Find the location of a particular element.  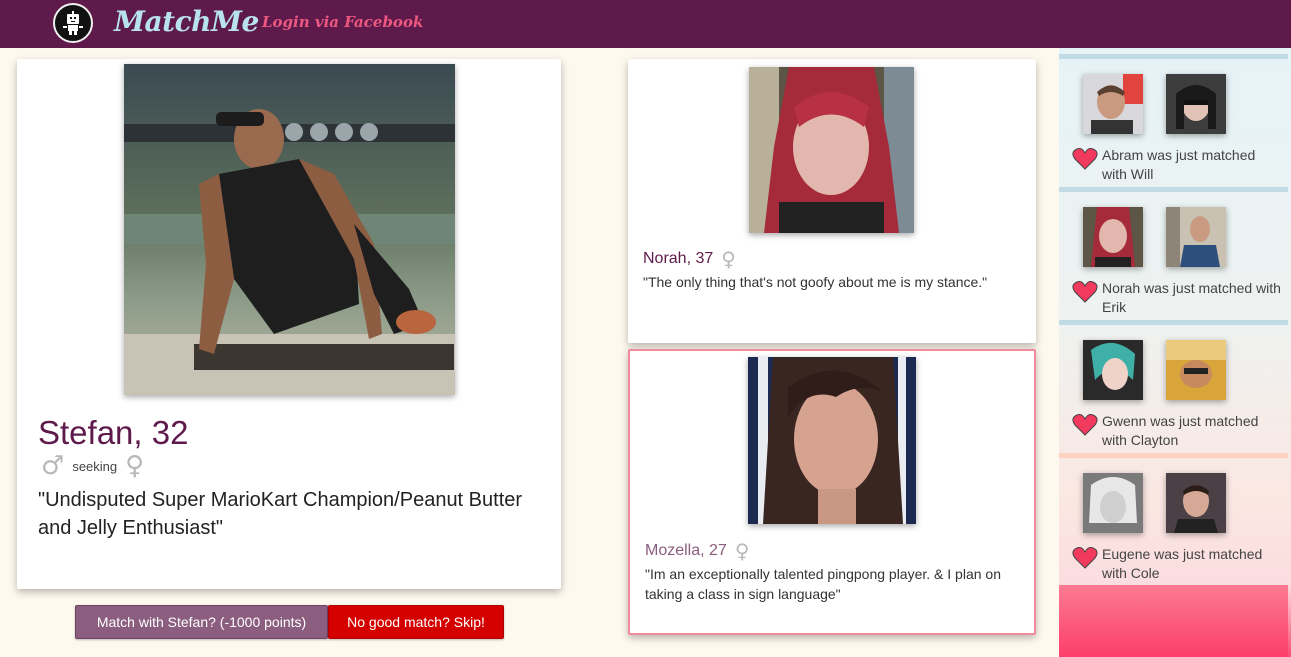

app-name: MatchMe is located at coordinates (186, 21).